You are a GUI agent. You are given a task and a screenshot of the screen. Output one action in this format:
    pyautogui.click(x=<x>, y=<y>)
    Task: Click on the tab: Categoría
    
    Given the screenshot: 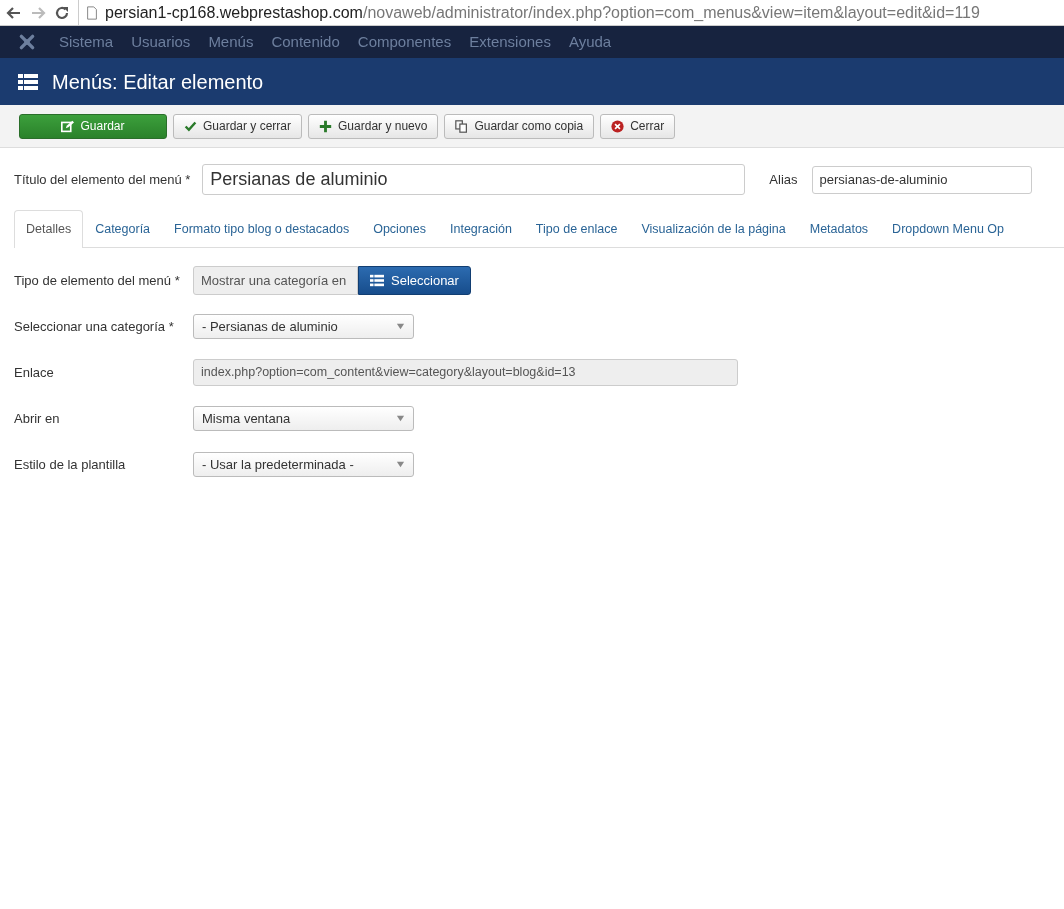 What is the action you would take?
    pyautogui.click(x=123, y=229)
    